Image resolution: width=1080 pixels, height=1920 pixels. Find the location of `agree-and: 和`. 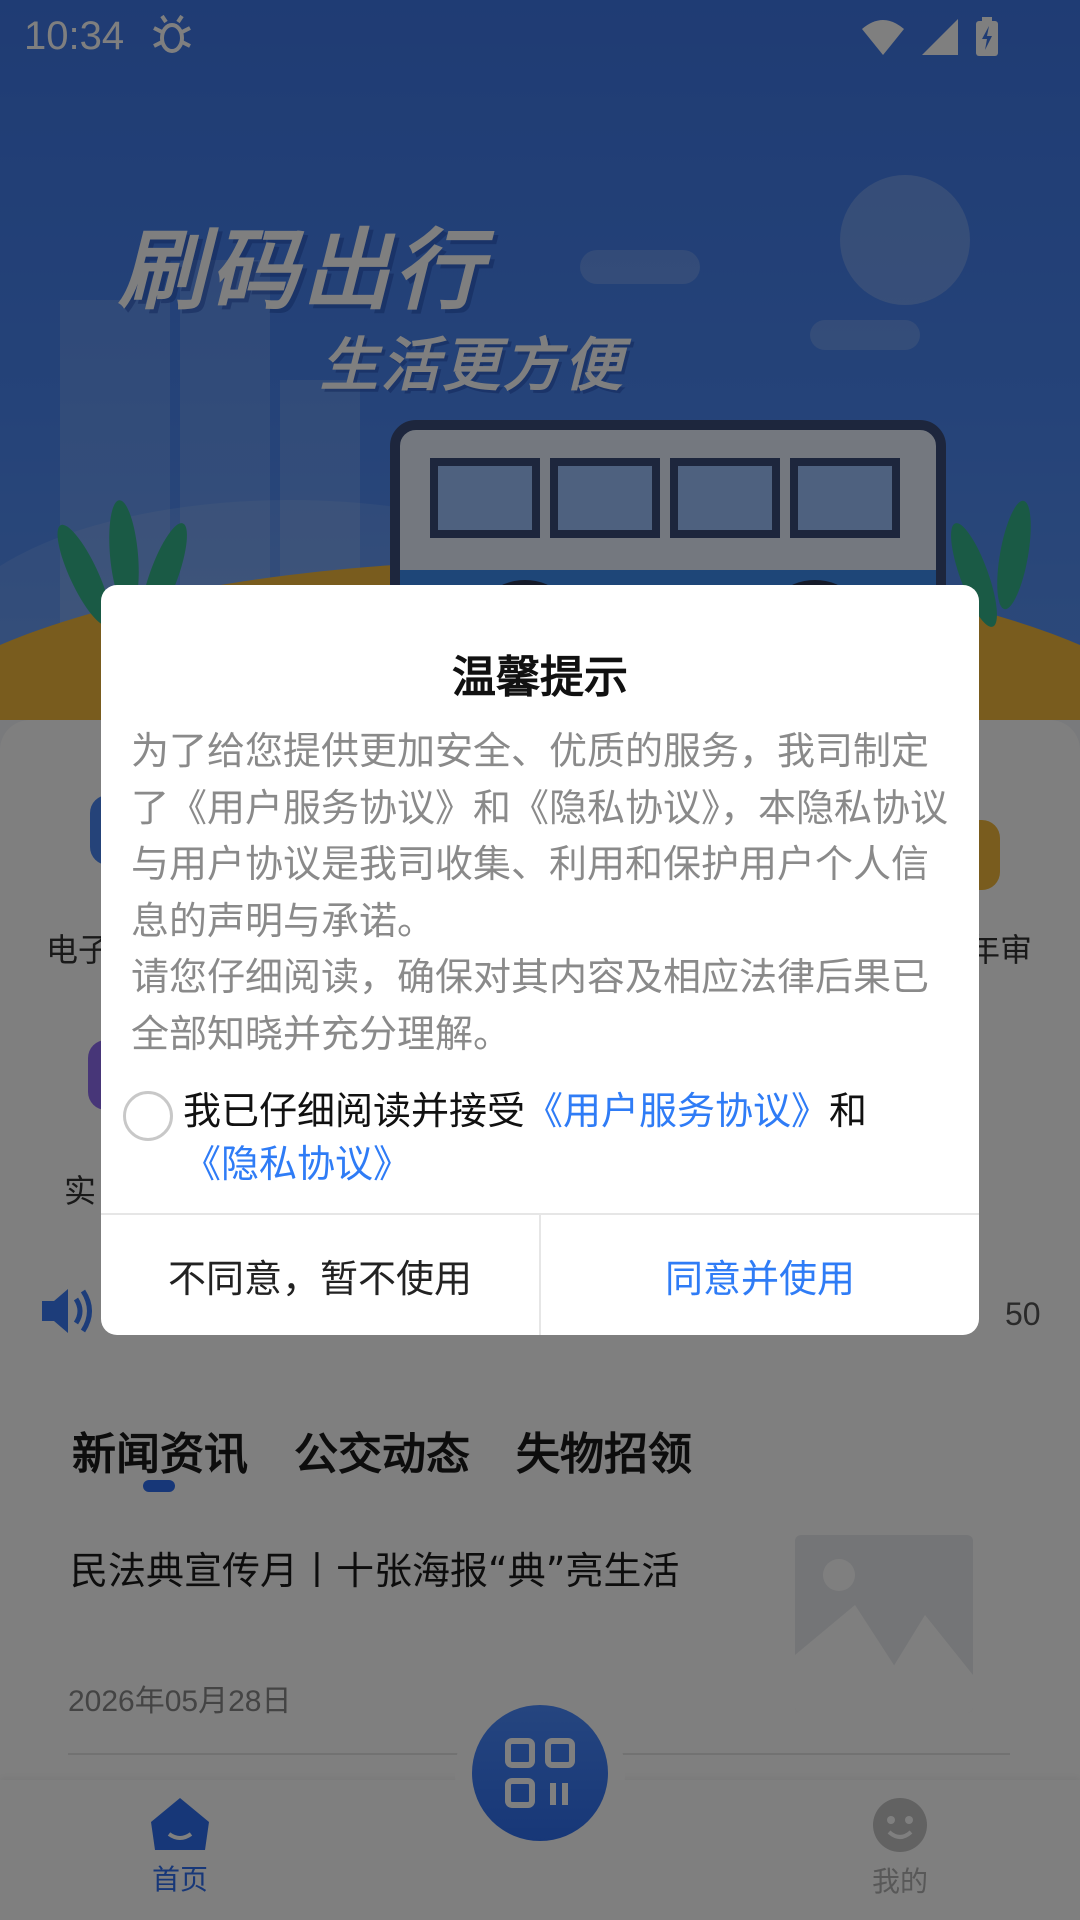

agree-and: 和 is located at coordinates (848, 1111).